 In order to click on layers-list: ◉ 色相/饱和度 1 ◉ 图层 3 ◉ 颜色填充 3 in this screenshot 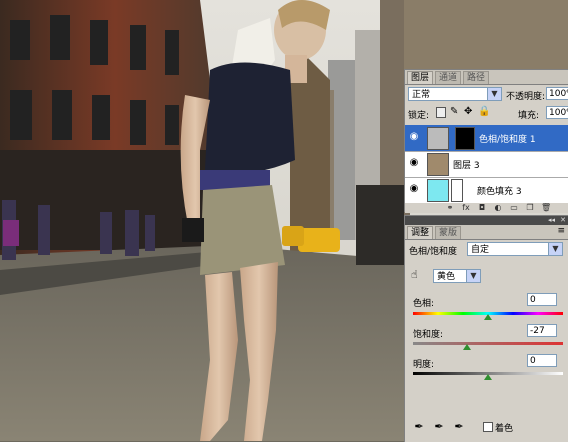, I will do `click(486, 164)`.